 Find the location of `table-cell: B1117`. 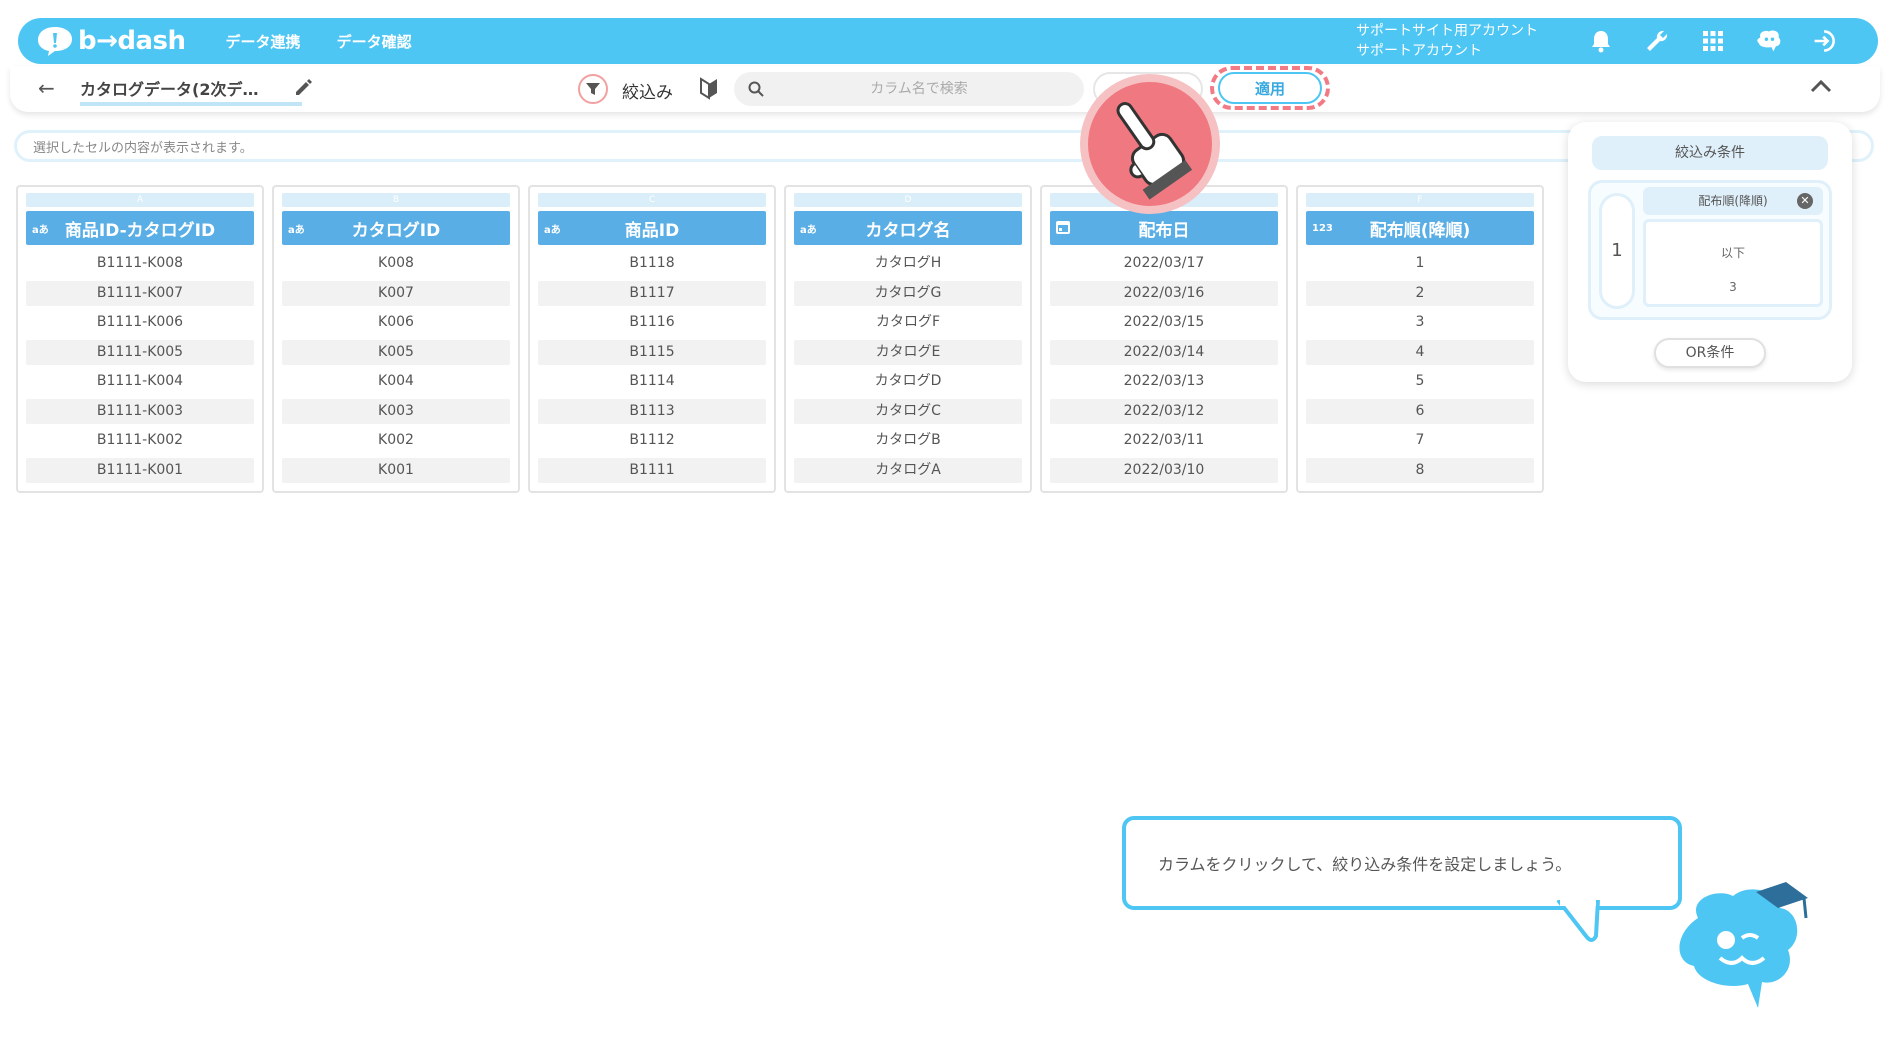

table-cell: B1117 is located at coordinates (652, 293).